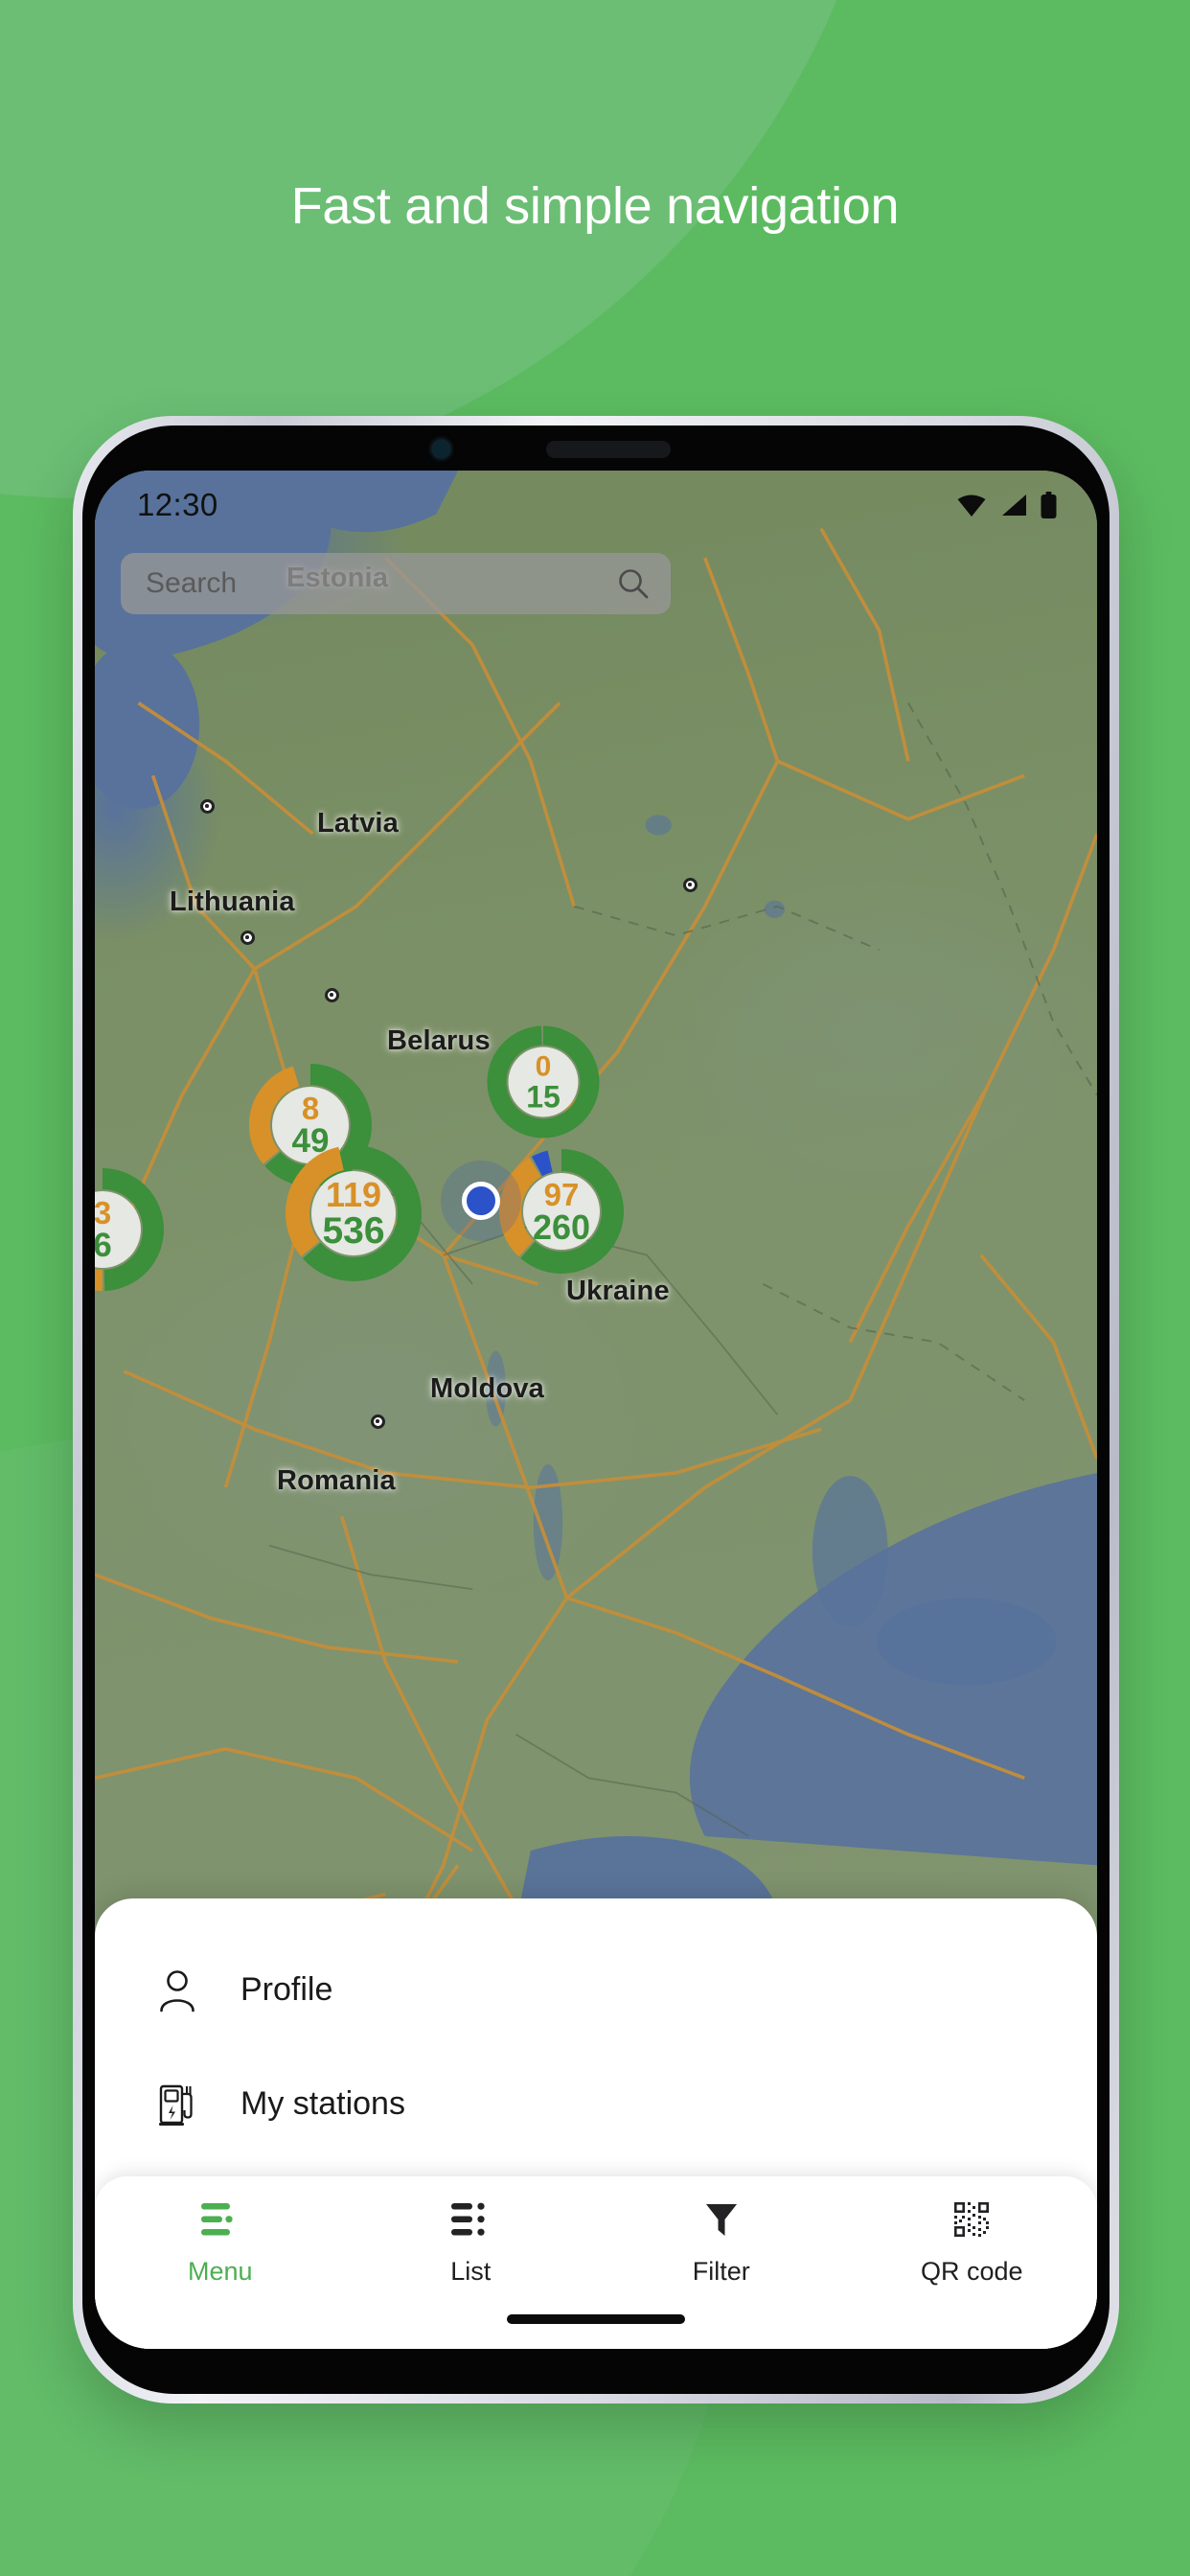 The height and width of the screenshot is (2576, 1190). I want to click on status-icons, so click(1007, 505).